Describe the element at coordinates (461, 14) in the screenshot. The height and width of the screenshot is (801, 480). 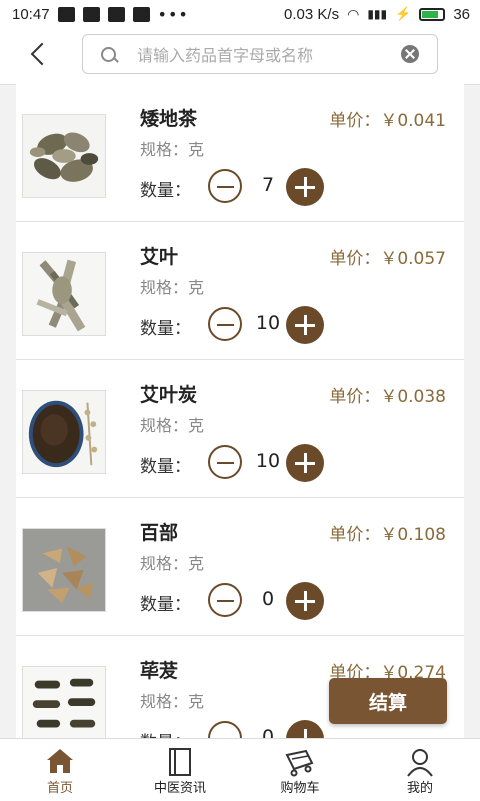
I see `battery-level: 36` at that location.